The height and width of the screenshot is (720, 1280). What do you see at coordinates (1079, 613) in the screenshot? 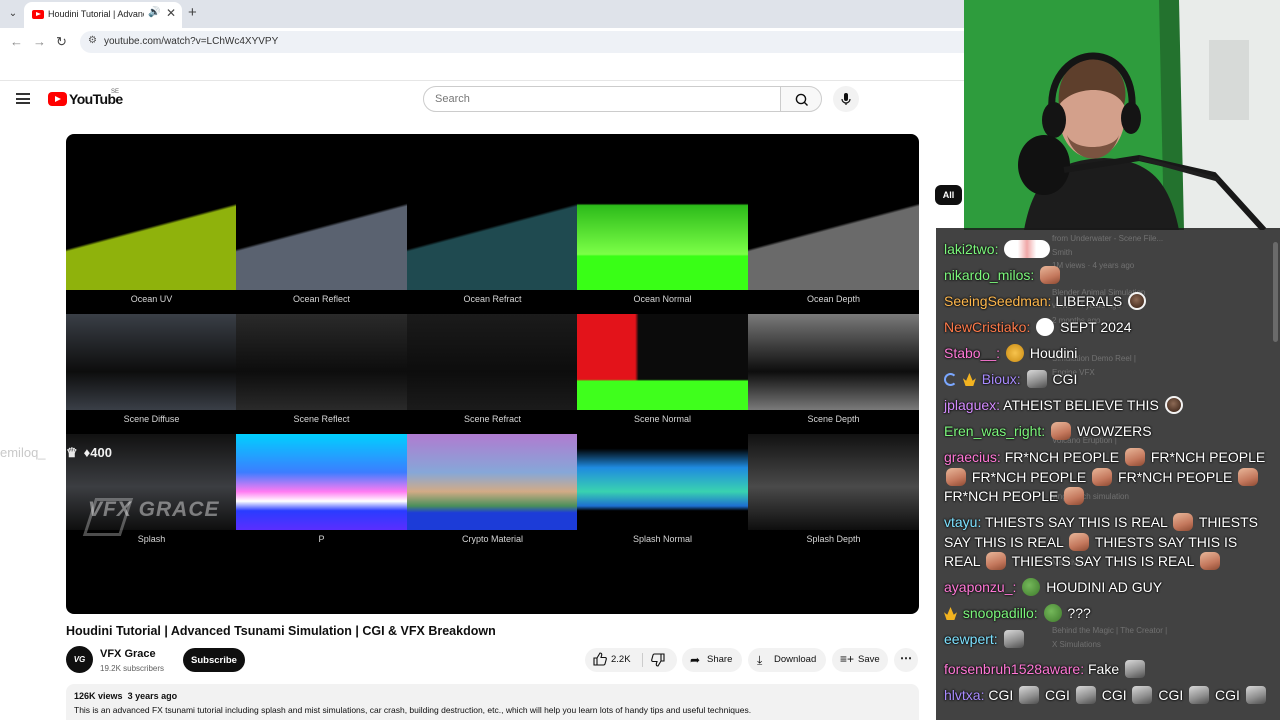
I see `chat-text: ???` at bounding box center [1079, 613].